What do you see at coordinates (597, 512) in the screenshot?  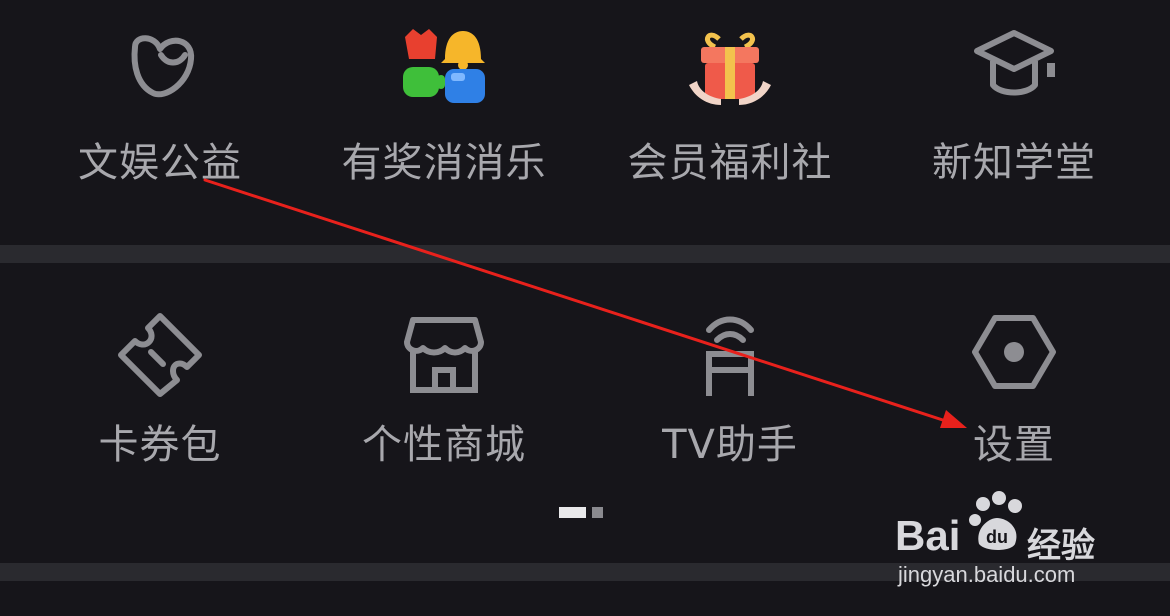 I see `page-dot` at bounding box center [597, 512].